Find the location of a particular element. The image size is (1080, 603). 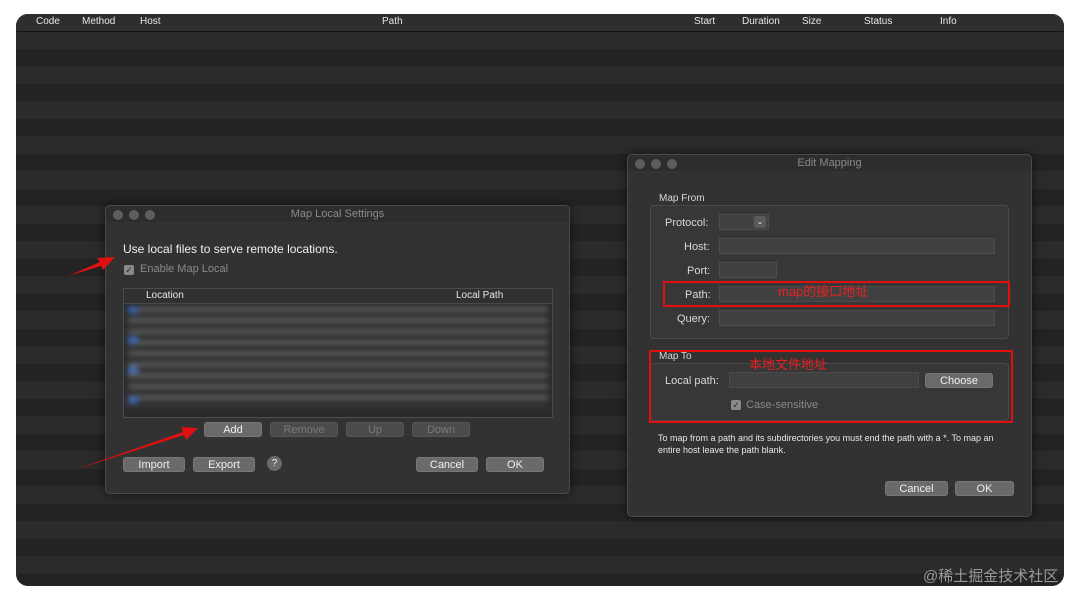

column-path: Path is located at coordinates (392, 21).